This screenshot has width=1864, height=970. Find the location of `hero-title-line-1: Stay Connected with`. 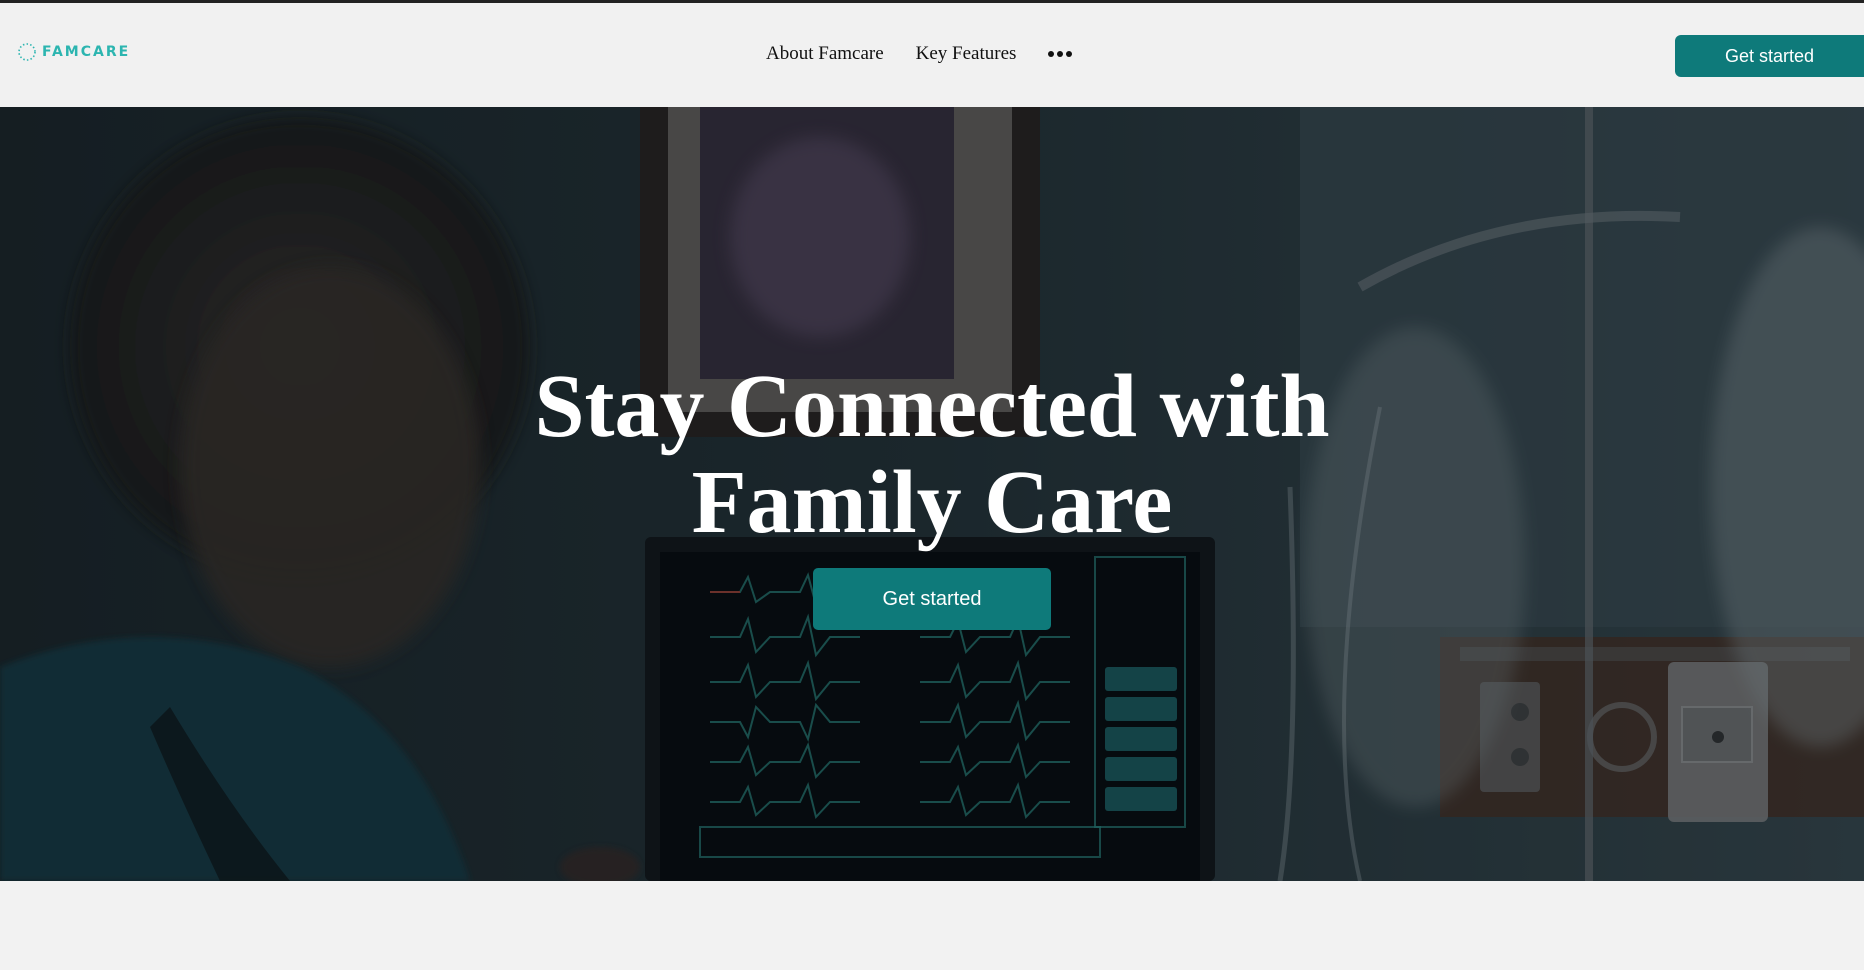

hero-title-line-1: Stay Connected with is located at coordinates (932, 406).